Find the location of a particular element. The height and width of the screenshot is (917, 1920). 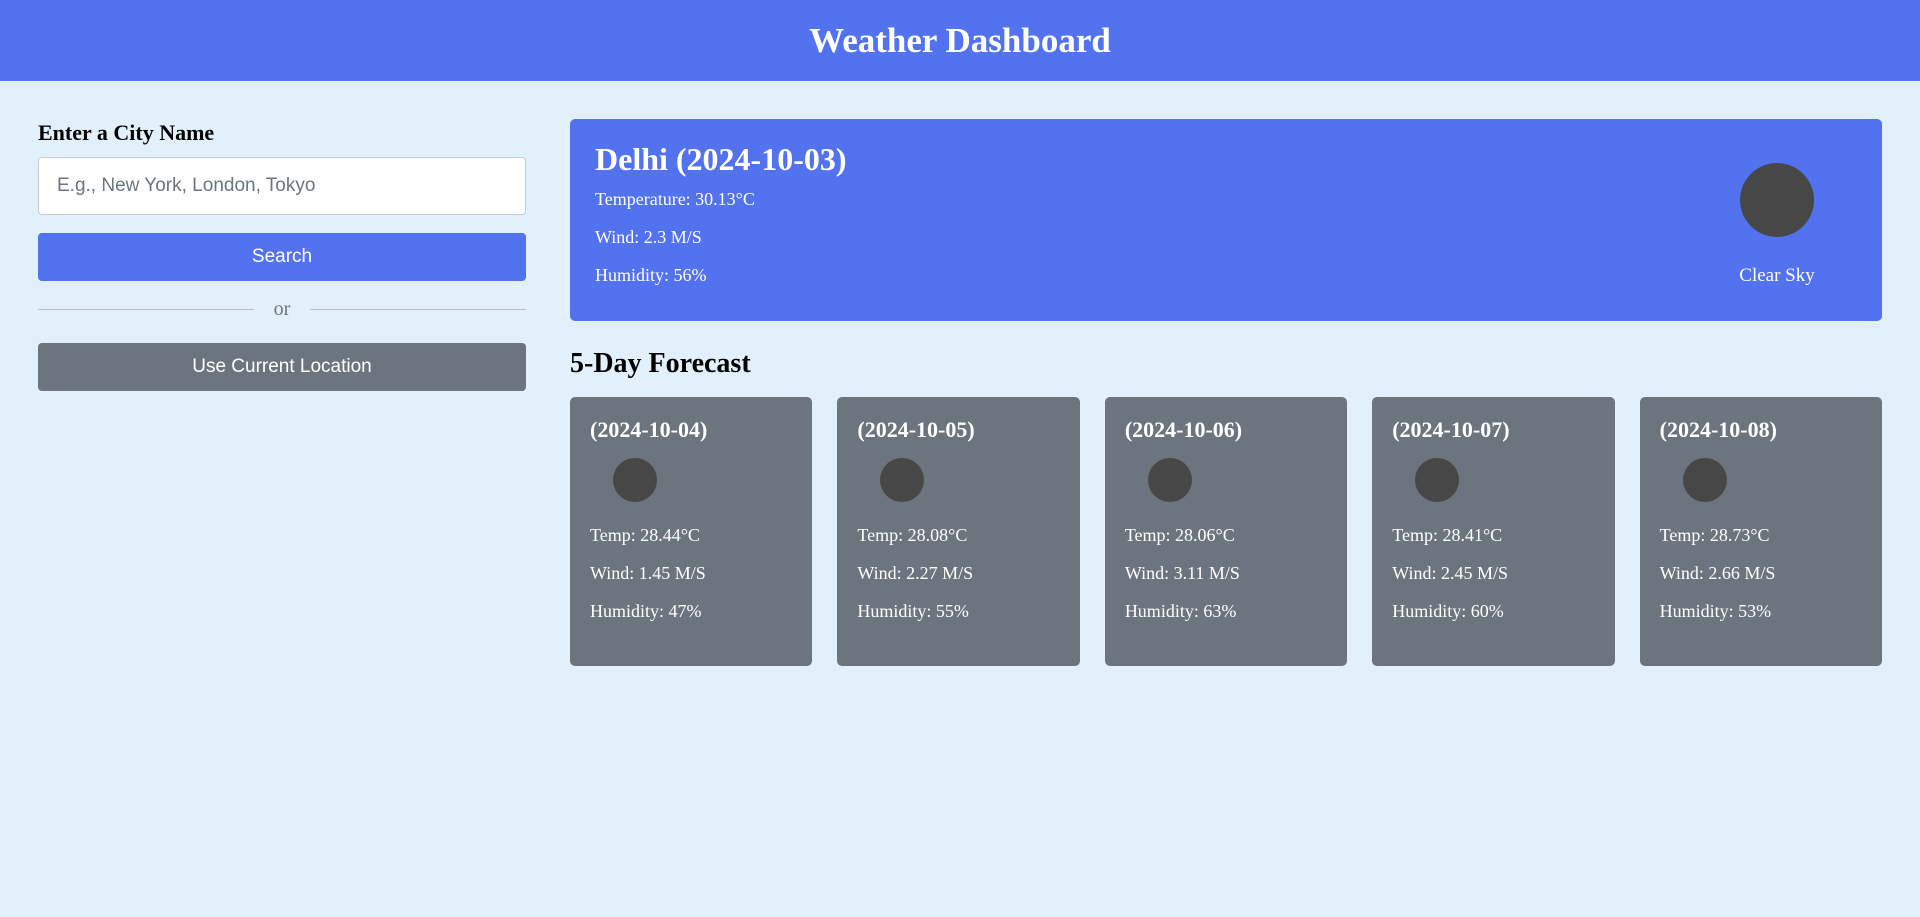

forecast-temp: Temp: 28.44°C is located at coordinates (645, 535).